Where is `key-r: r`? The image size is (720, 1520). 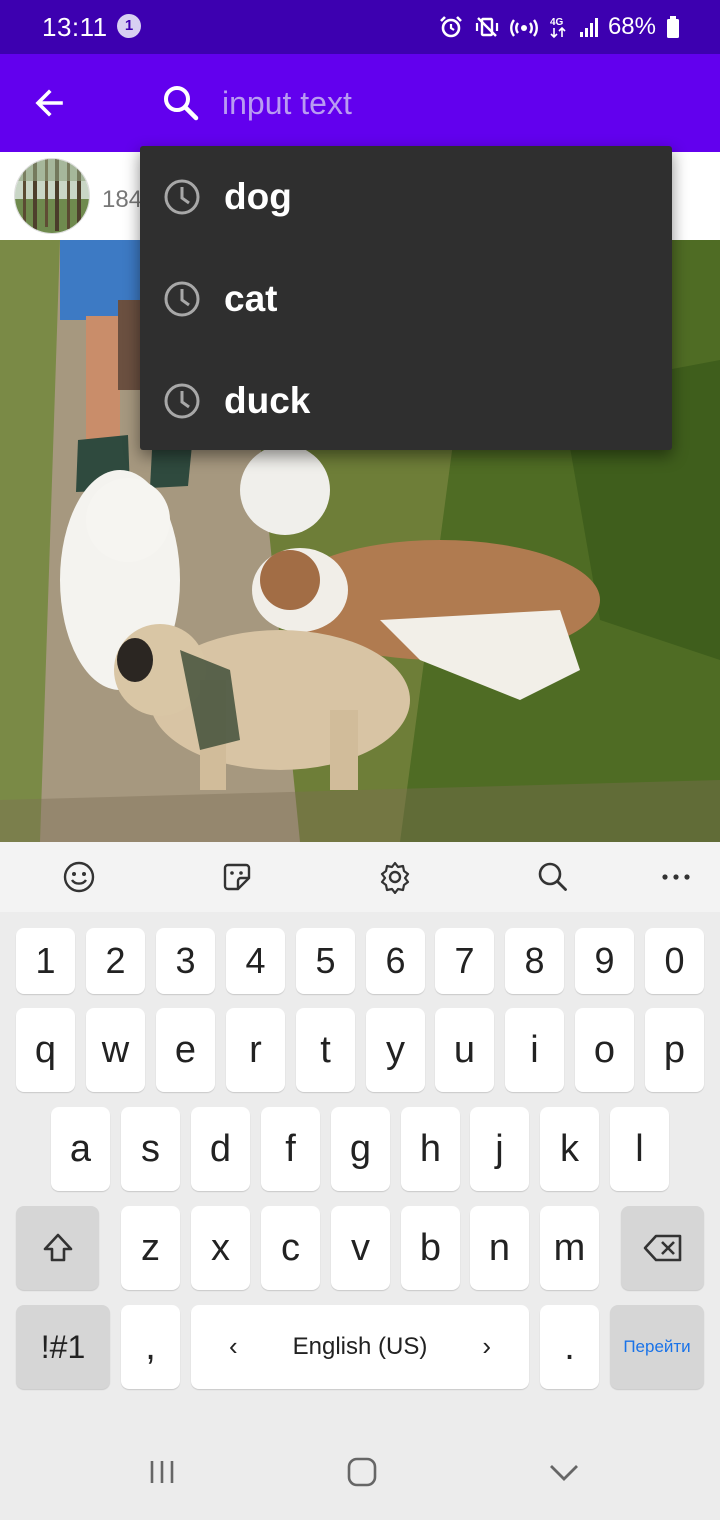
key-r: r is located at coordinates (255, 1050).